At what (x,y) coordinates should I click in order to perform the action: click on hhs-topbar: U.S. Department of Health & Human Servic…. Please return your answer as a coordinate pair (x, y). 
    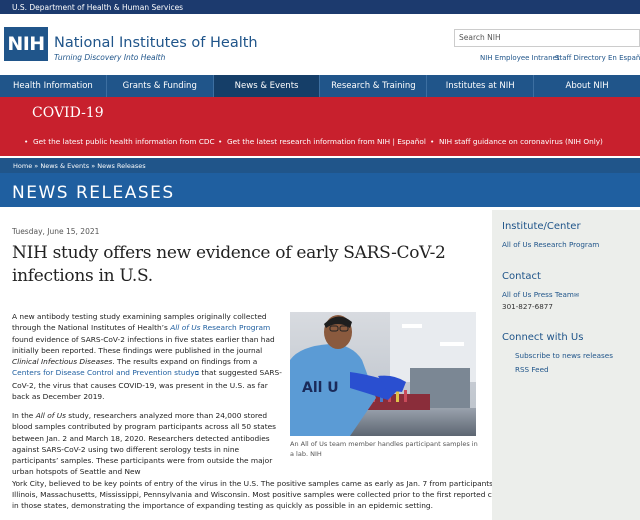
    Looking at the image, I should click on (320, 7).